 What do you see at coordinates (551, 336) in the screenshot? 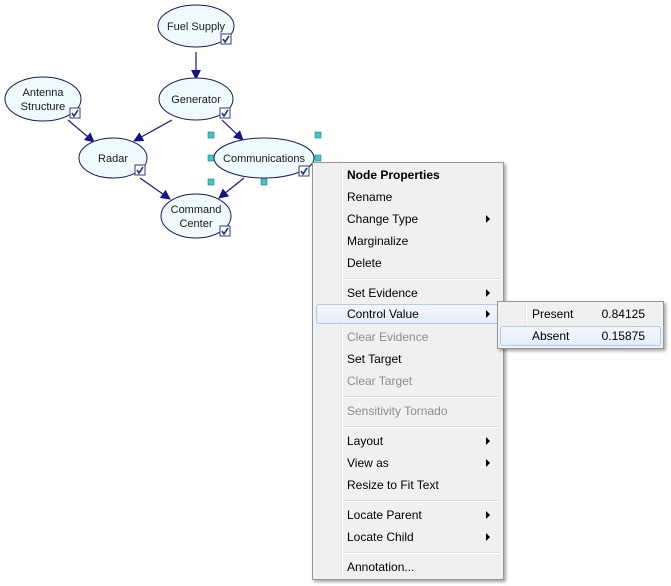
I see `state-name: Absent` at bounding box center [551, 336].